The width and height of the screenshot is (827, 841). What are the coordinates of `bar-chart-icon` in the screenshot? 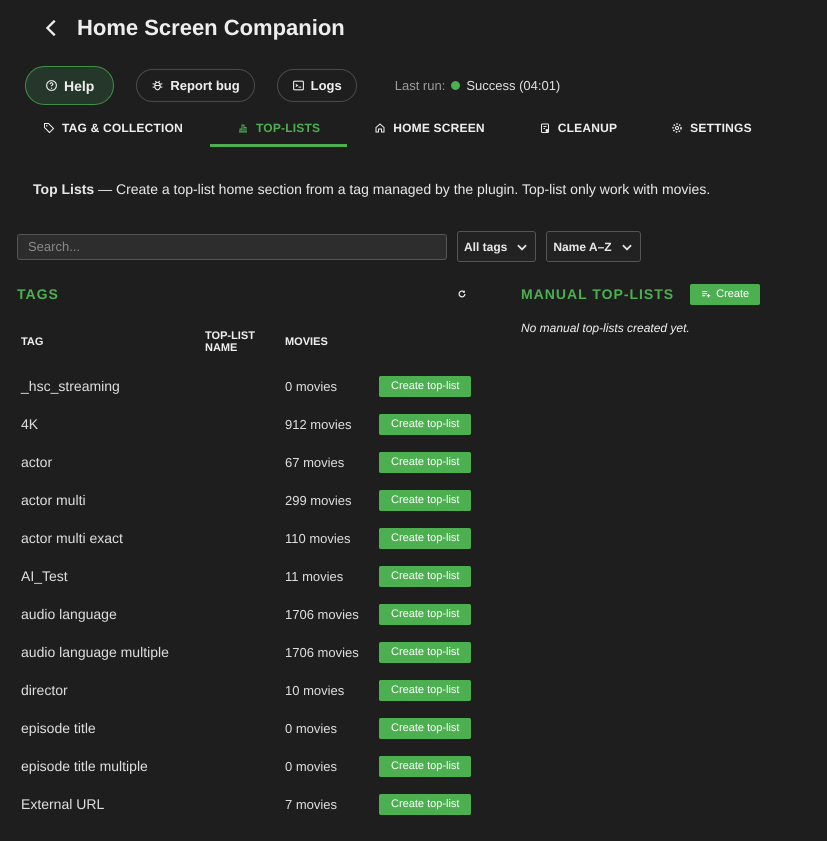 It's located at (242, 128).